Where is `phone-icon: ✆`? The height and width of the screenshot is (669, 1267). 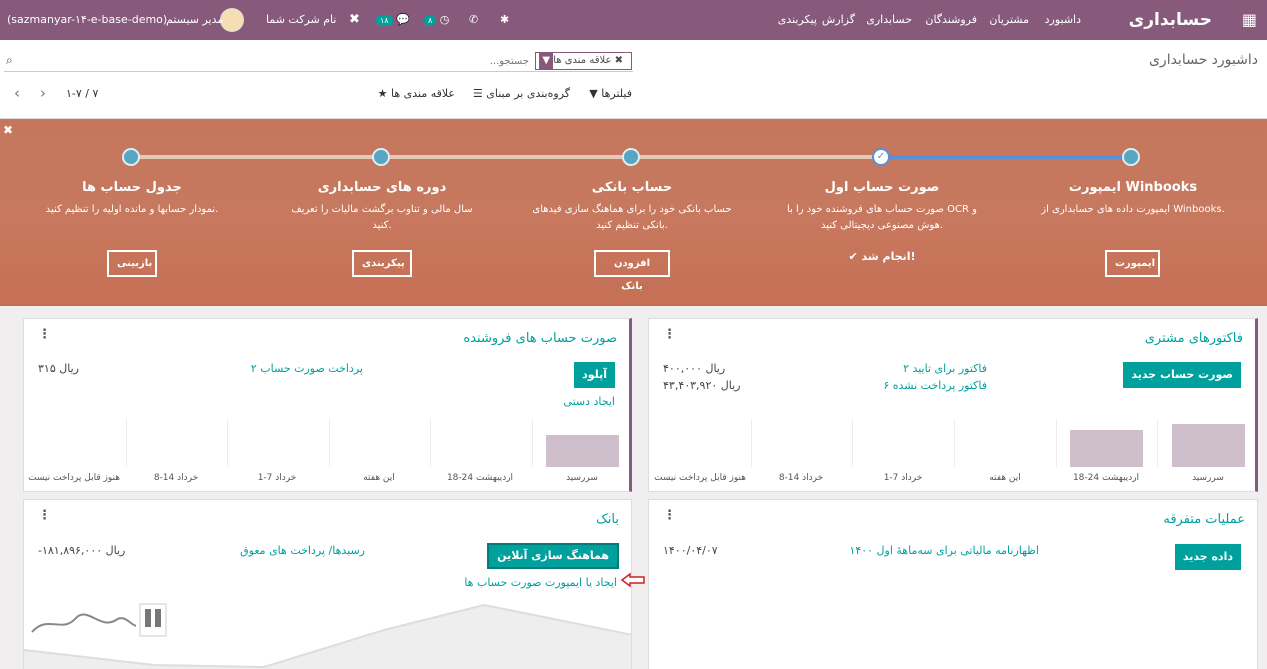
phone-icon: ✆ is located at coordinates (473, 20).